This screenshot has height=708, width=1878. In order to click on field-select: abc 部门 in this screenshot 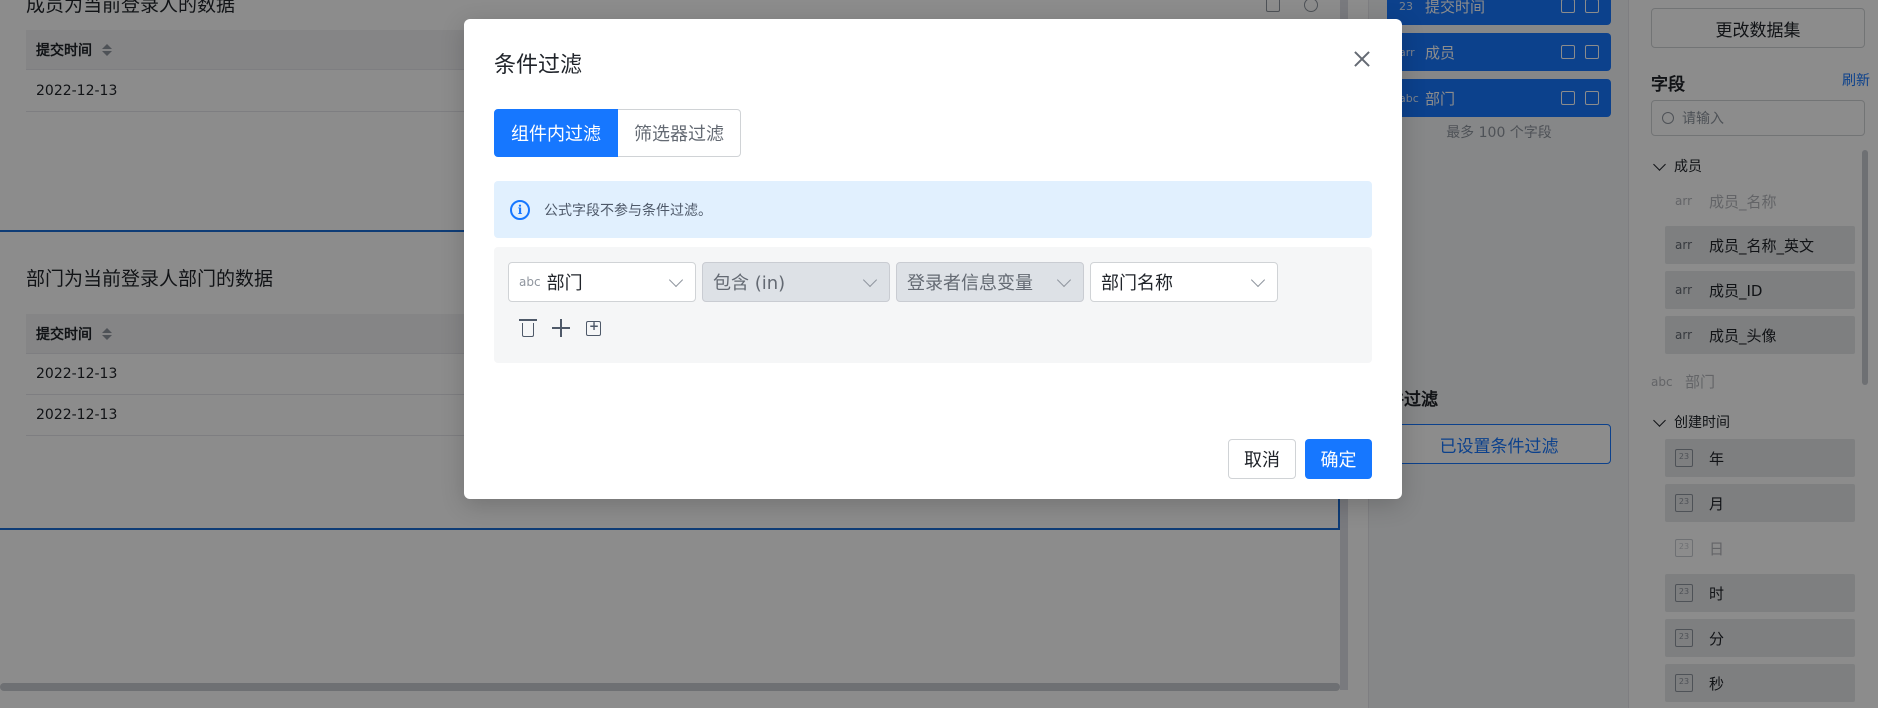, I will do `click(602, 282)`.